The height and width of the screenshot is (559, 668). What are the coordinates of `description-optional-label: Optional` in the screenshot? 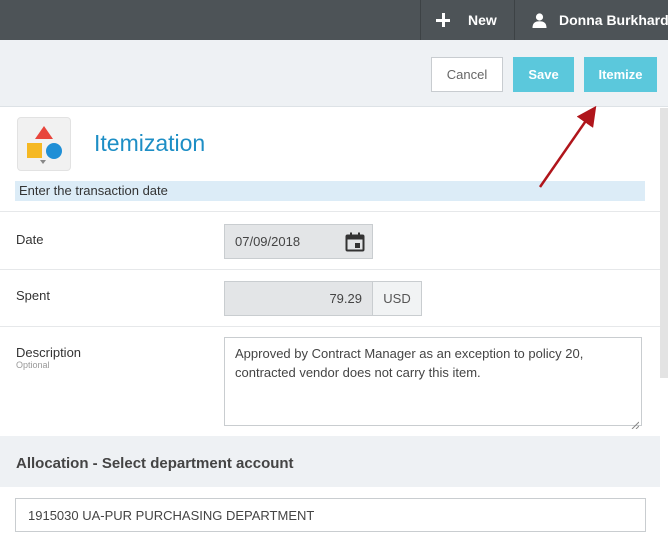 It's located at (33, 365).